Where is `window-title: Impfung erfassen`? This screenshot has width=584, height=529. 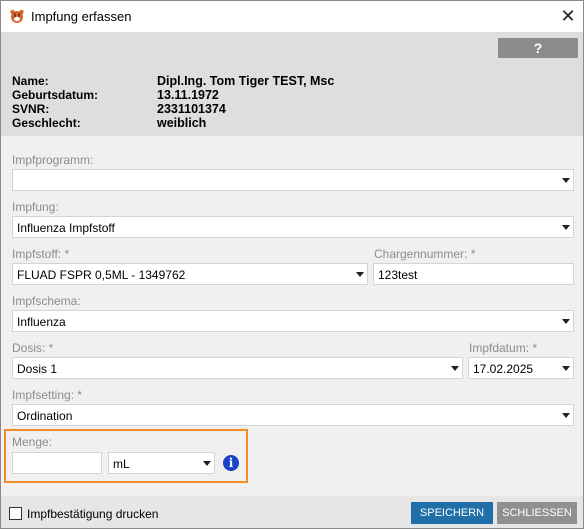 window-title: Impfung erfassen is located at coordinates (81, 16).